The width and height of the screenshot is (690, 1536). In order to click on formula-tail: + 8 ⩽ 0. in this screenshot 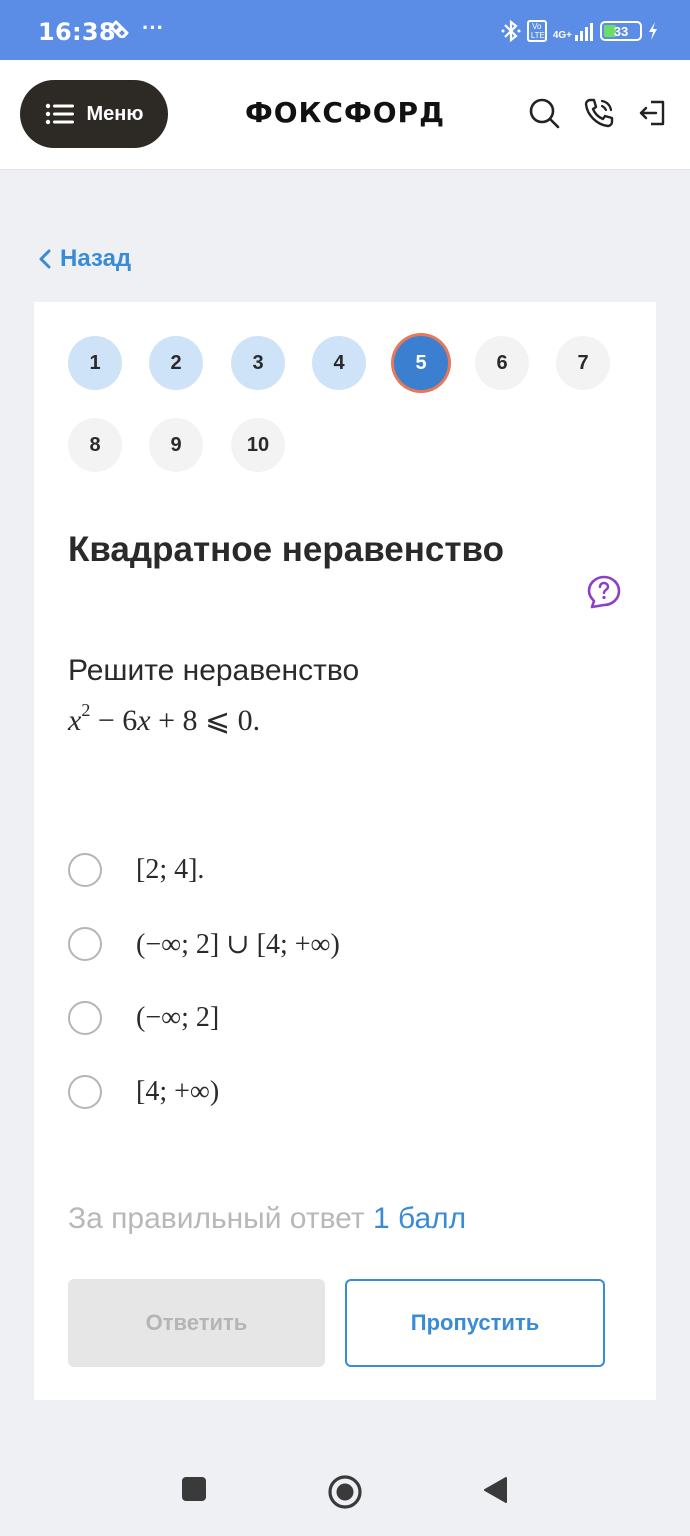, I will do `click(205, 720)`.